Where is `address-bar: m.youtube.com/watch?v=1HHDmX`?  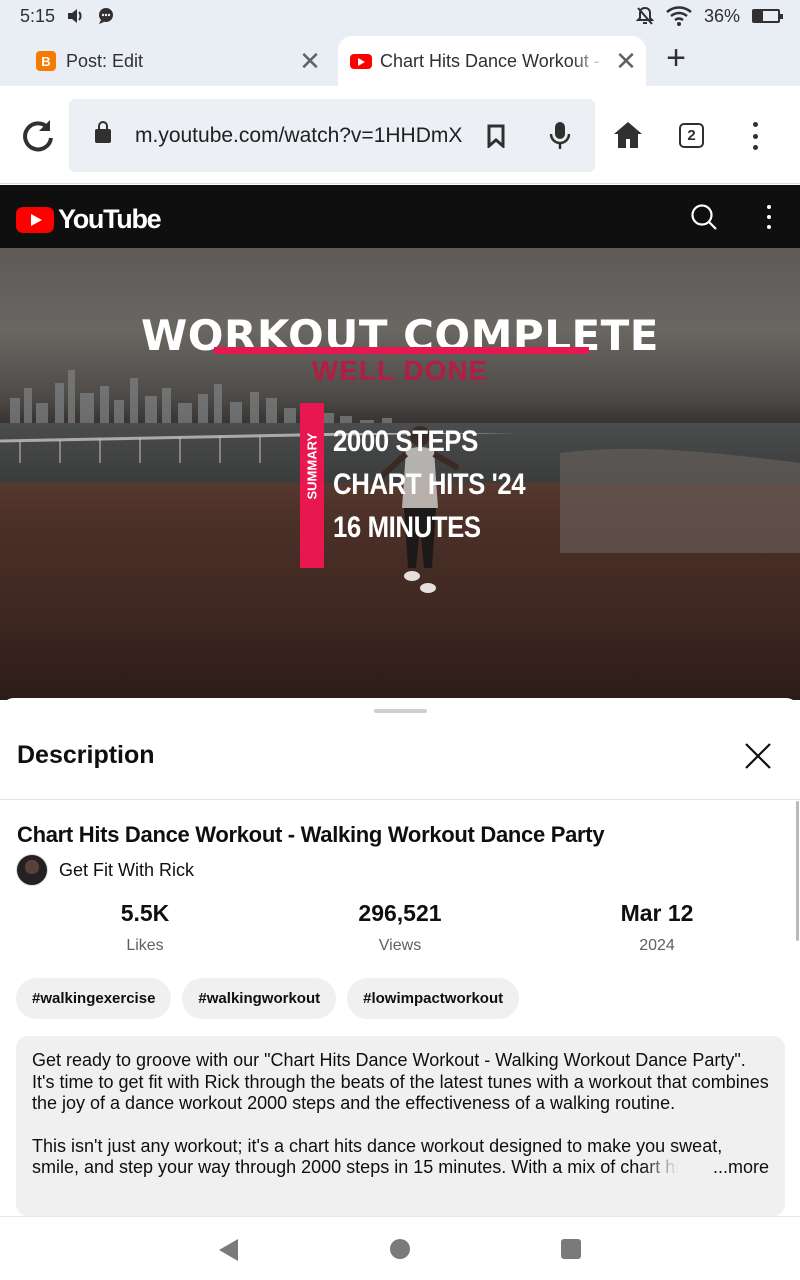
address-bar: m.youtube.com/watch?v=1HHDmX is located at coordinates (332, 135).